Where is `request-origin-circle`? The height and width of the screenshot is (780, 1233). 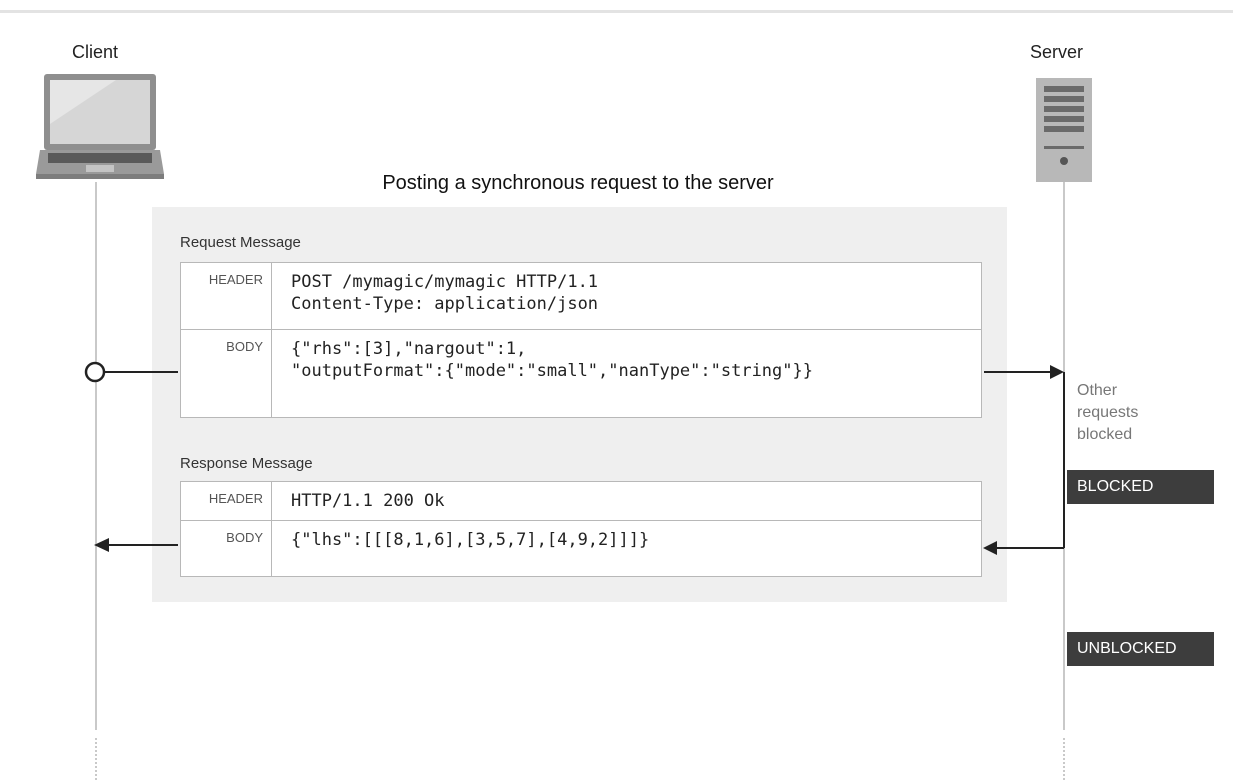 request-origin-circle is located at coordinates (95, 372).